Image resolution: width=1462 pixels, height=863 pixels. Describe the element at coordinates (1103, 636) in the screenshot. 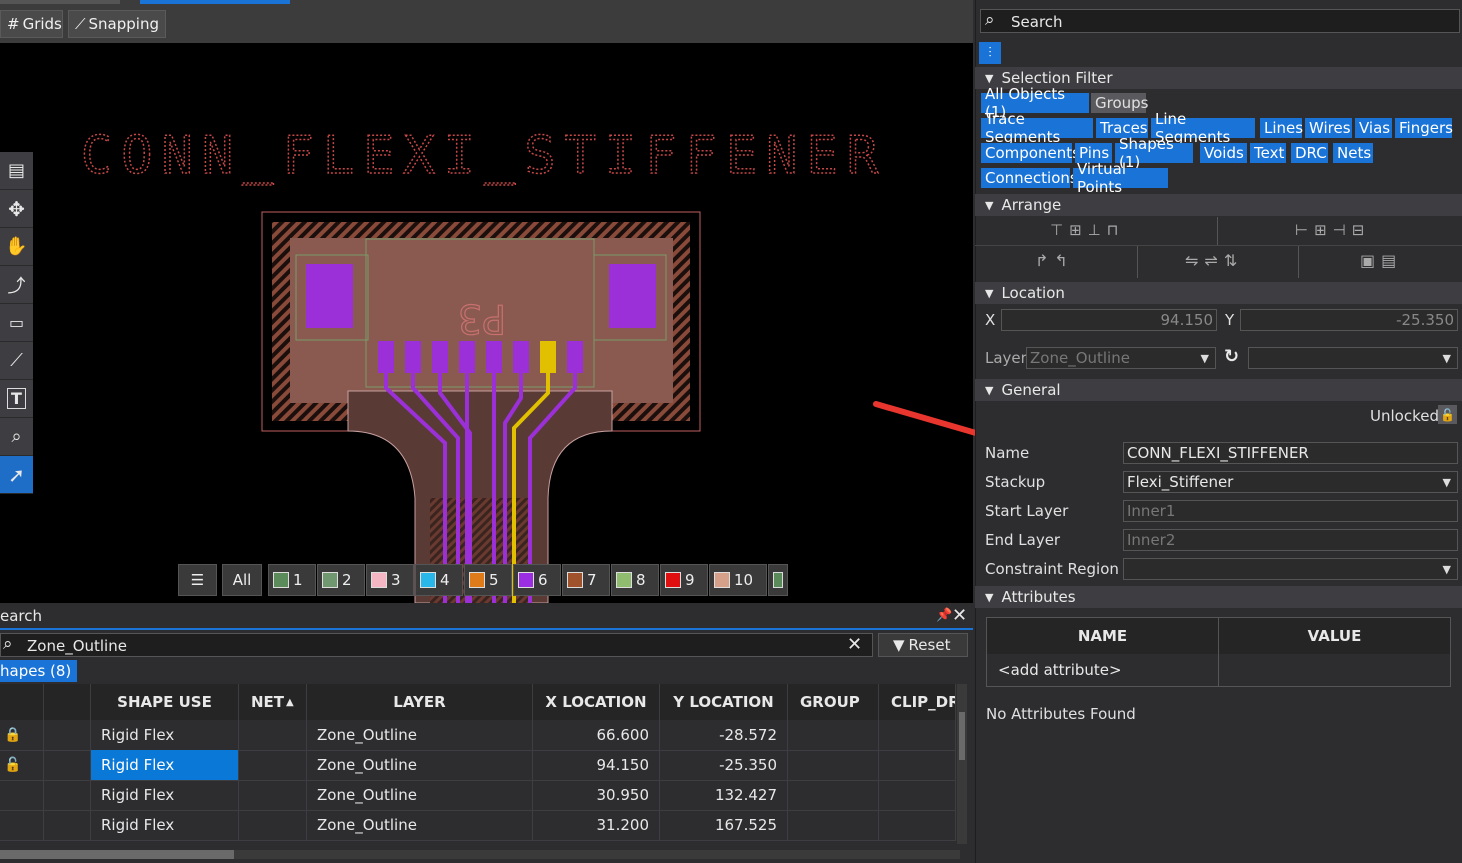

I see `attr-col-name: NAME` at that location.